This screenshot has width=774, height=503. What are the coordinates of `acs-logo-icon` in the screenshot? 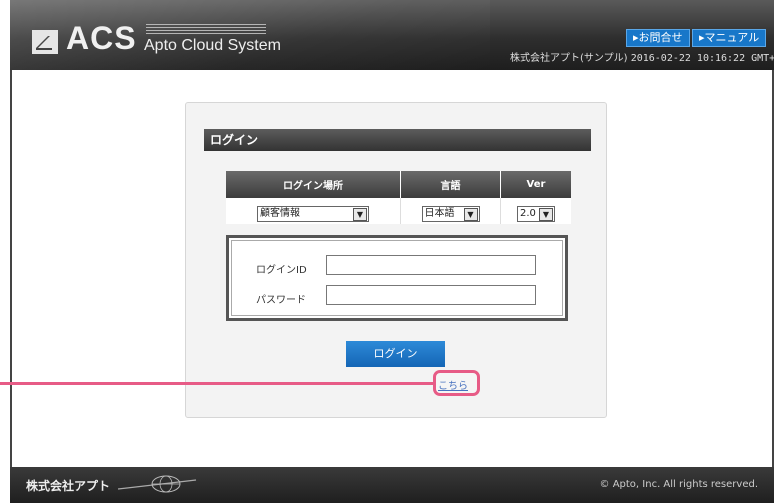 It's located at (45, 42).